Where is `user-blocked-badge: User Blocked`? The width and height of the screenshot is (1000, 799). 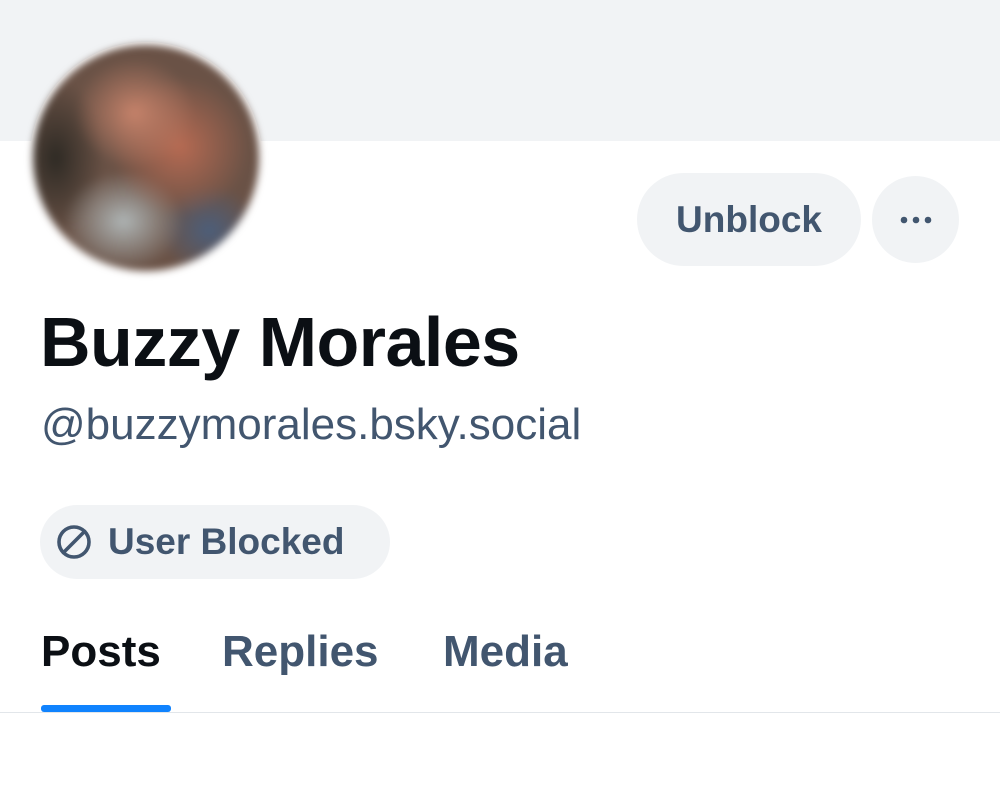
user-blocked-badge: User Blocked is located at coordinates (215, 542).